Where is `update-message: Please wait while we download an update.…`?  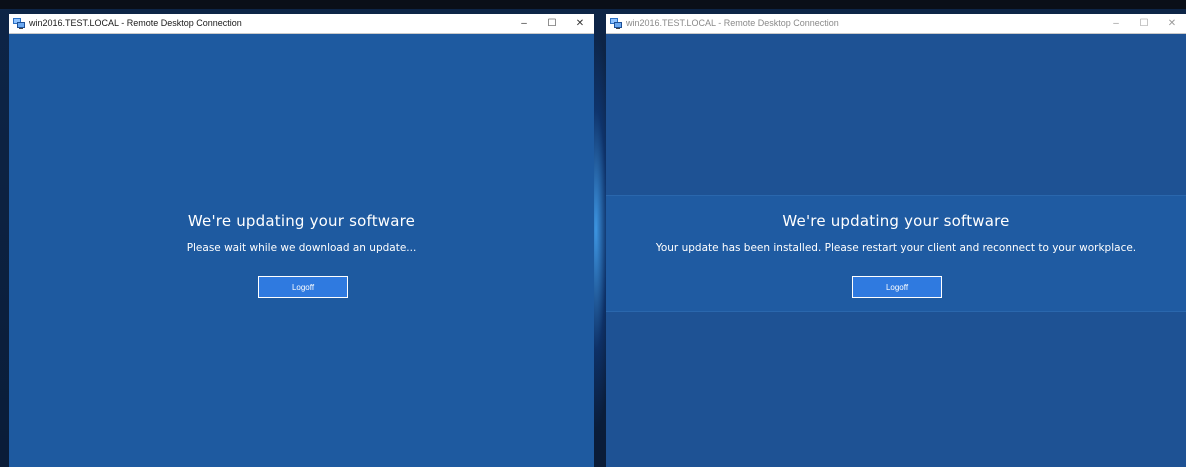 update-message: Please wait while we download an update.… is located at coordinates (301, 248).